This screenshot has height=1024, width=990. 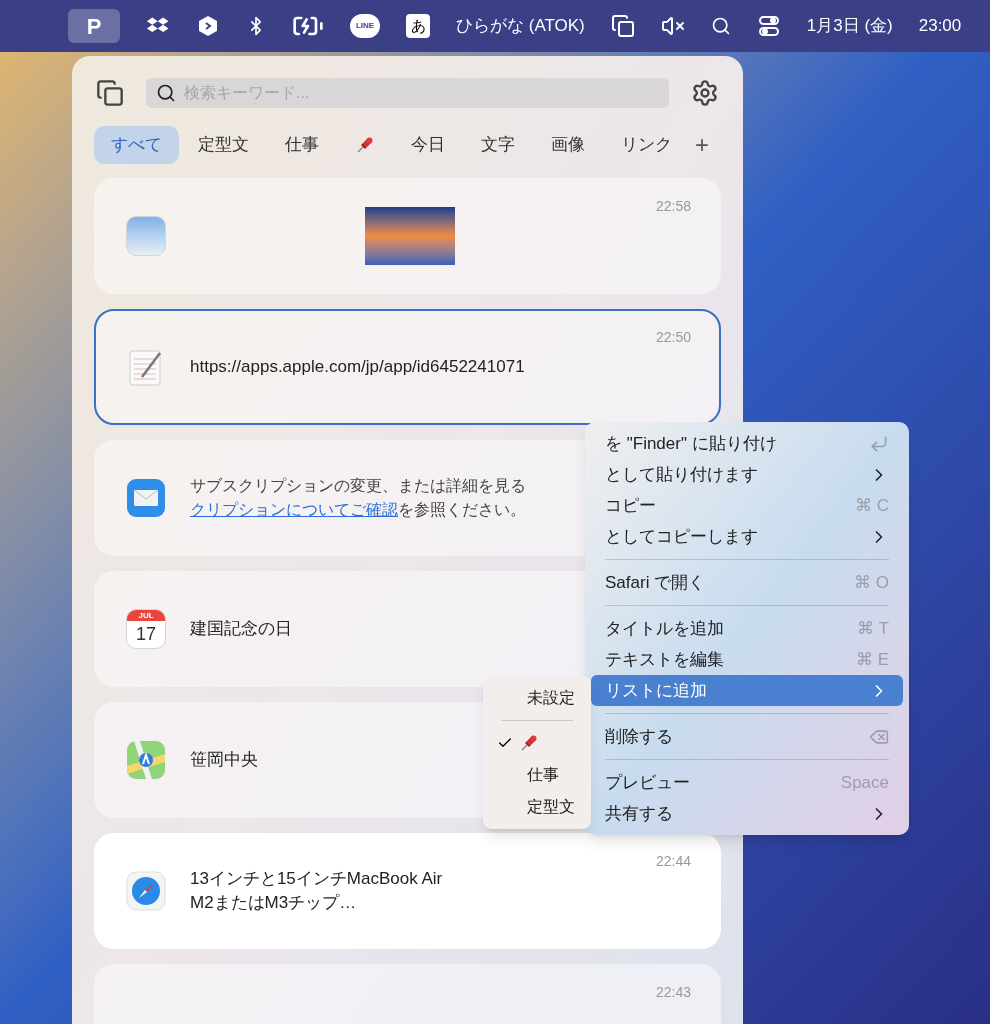 I want to click on filter-tab: 文字, so click(x=498, y=145).